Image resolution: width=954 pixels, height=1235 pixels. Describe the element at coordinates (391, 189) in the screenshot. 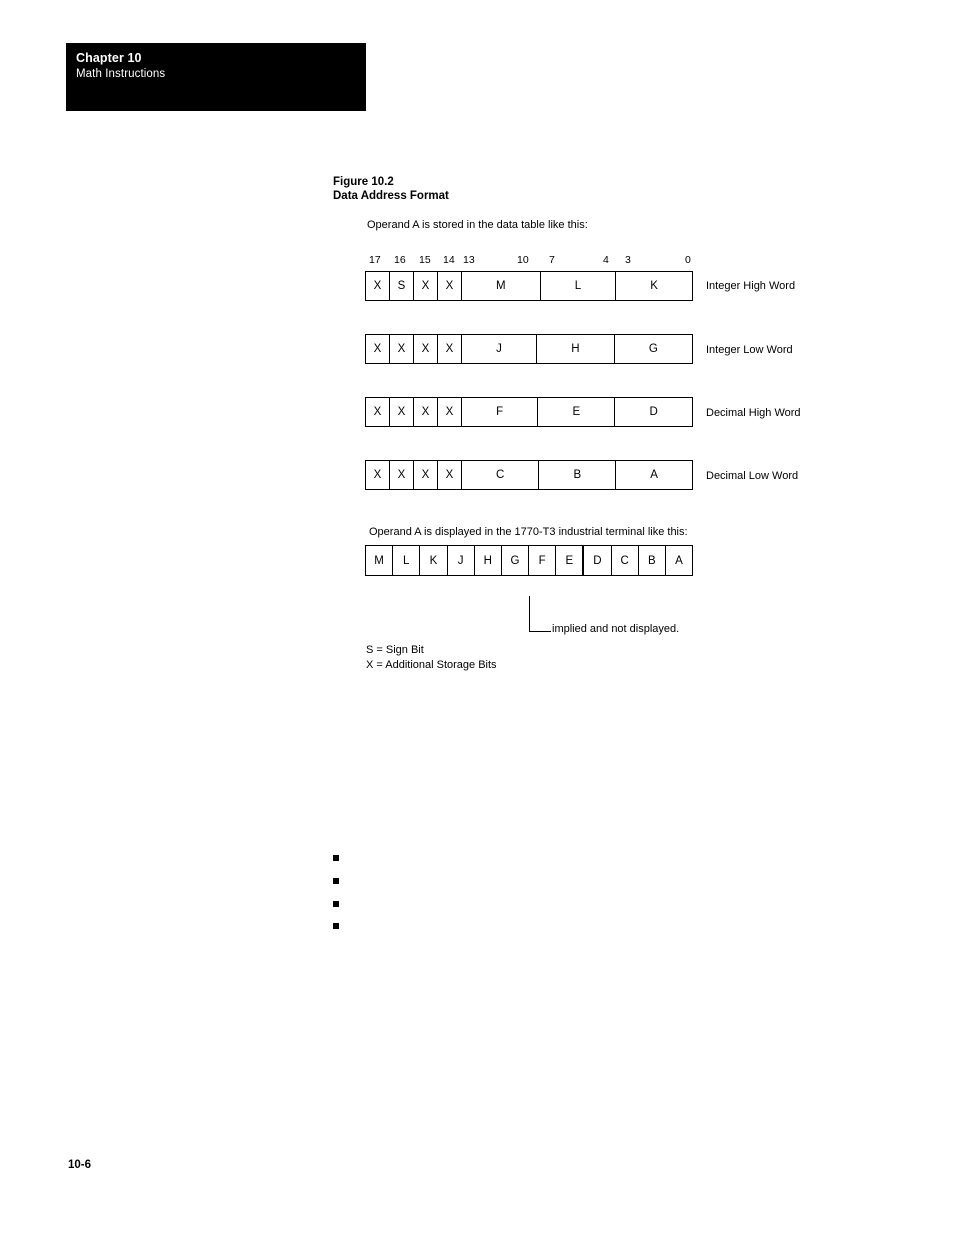

I see `figure-caption: Figure 10.2 Data Address Format` at that location.